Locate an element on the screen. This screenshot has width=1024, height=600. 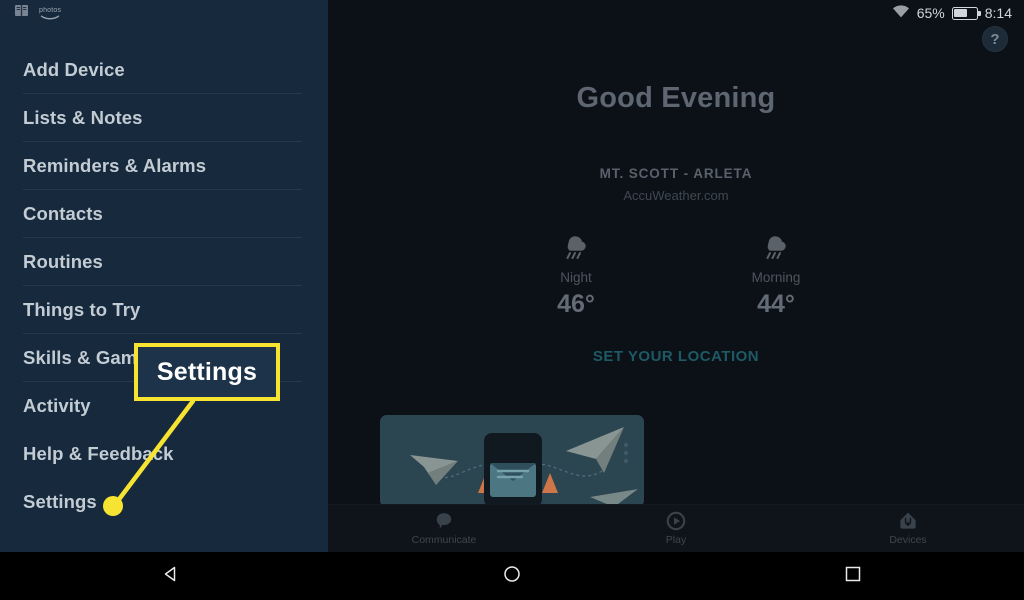
home-circle-icon is located at coordinates (512, 576).